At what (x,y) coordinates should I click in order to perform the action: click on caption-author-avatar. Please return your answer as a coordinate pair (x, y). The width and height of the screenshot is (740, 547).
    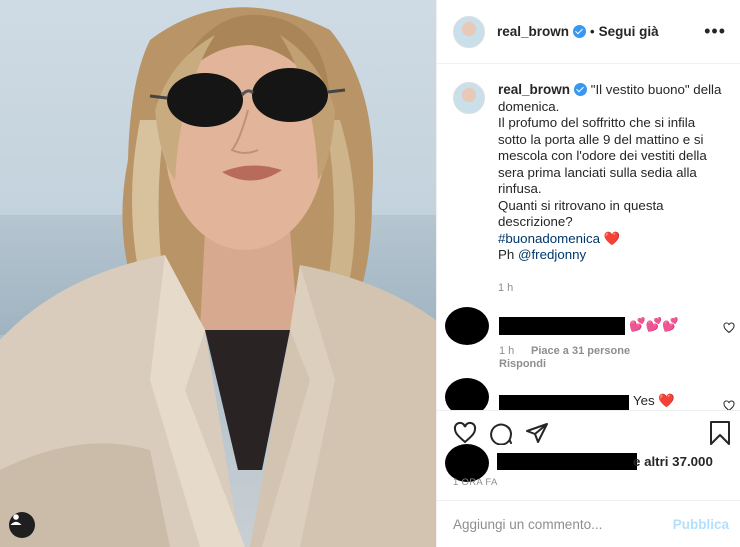
    Looking at the image, I should click on (469, 98).